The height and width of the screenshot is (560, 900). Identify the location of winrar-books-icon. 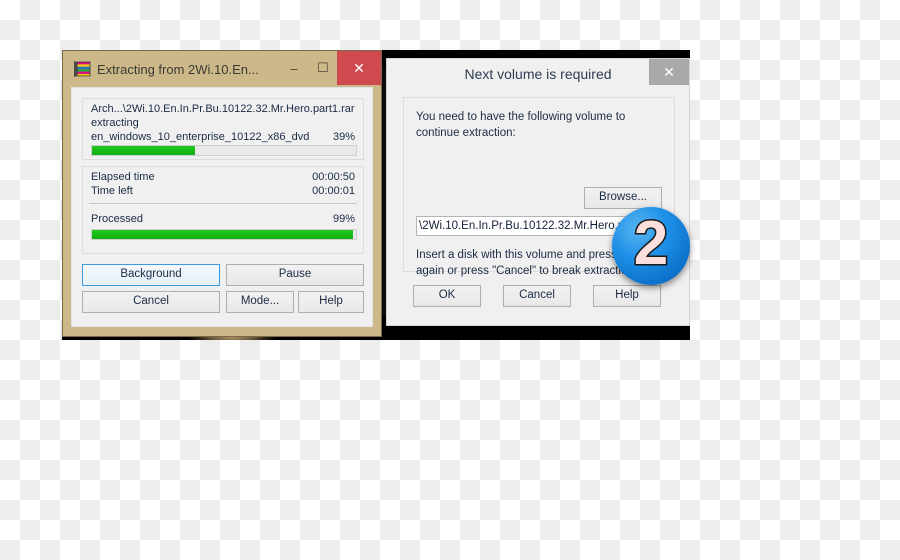
(82, 69).